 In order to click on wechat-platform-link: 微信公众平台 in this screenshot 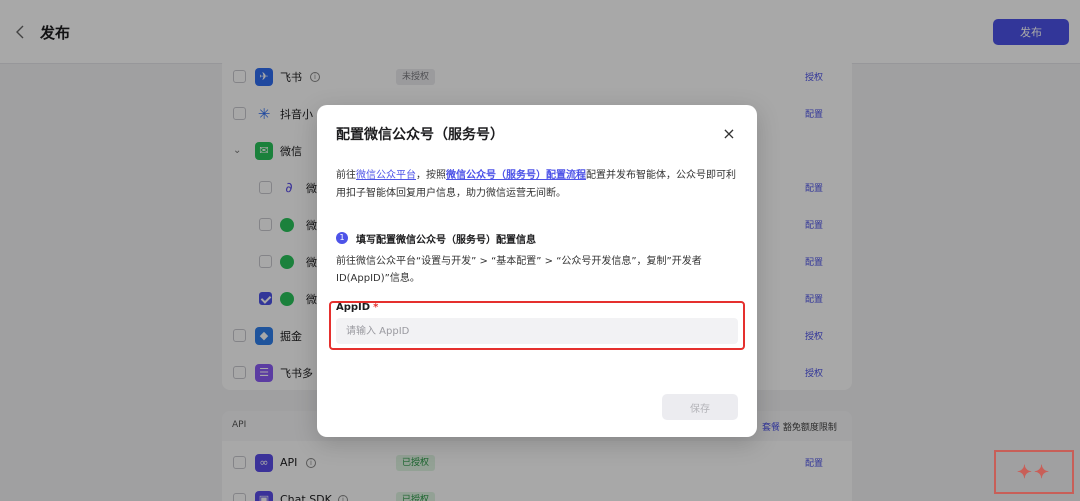, I will do `click(386, 175)`.